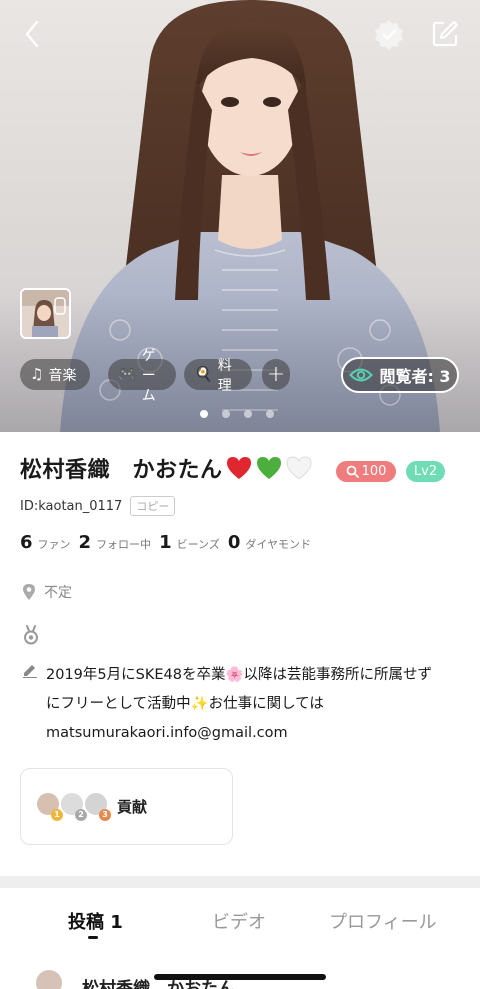 The height and width of the screenshot is (989, 480). Describe the element at coordinates (124, 544) in the screenshot. I see `stat-following-label: フォロー中` at that location.